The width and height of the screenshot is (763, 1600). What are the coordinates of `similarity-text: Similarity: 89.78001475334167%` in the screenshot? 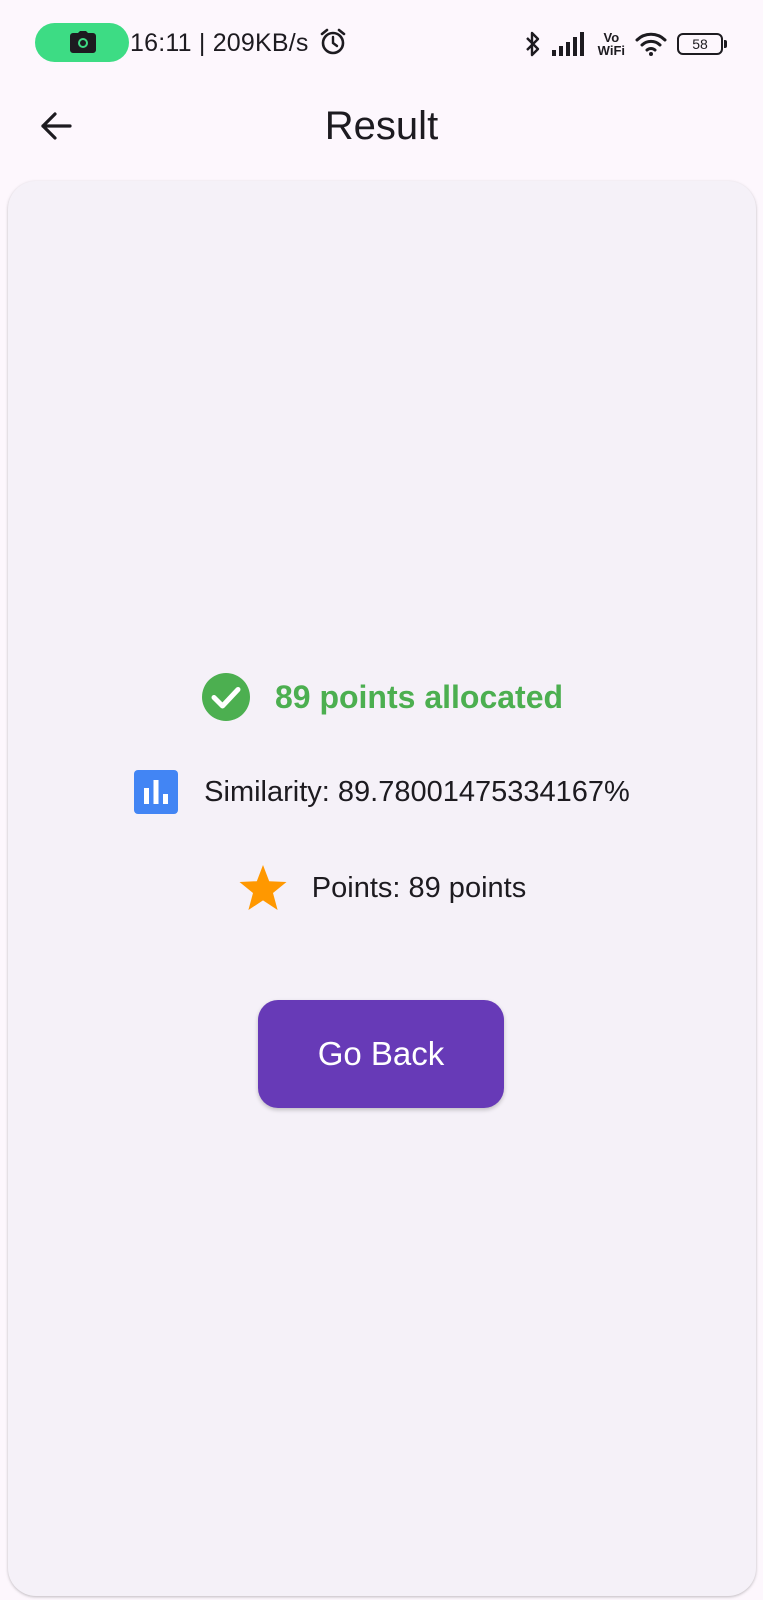 It's located at (417, 791).